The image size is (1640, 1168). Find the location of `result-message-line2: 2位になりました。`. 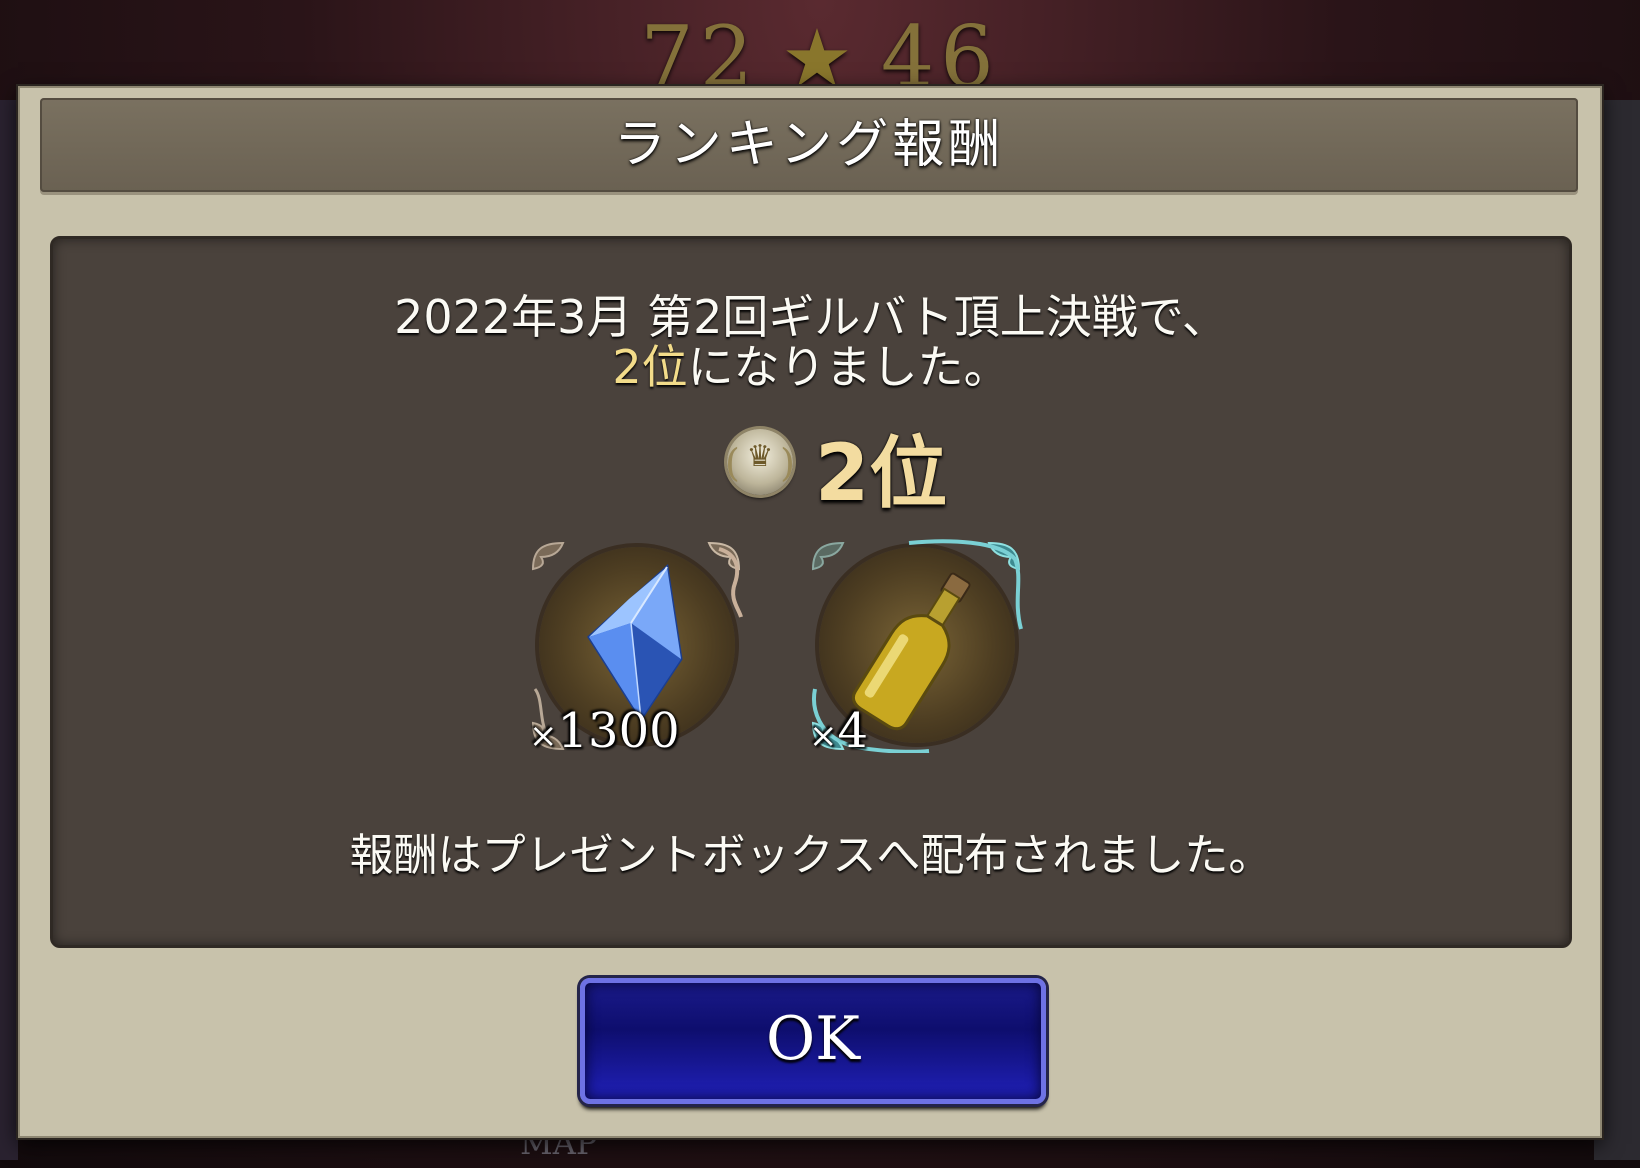

result-message-line2: 2位になりました。 is located at coordinates (811, 364).